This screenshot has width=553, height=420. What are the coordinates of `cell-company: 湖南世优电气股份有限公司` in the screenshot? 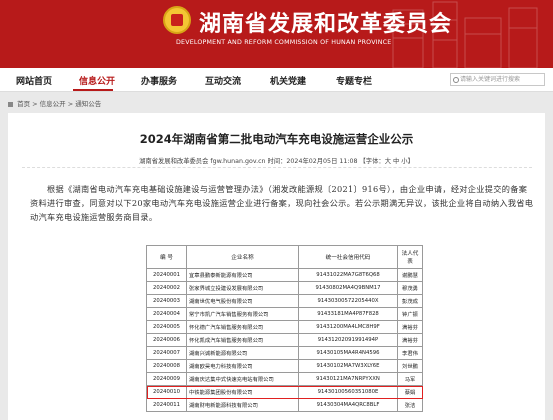 It's located at (242, 301).